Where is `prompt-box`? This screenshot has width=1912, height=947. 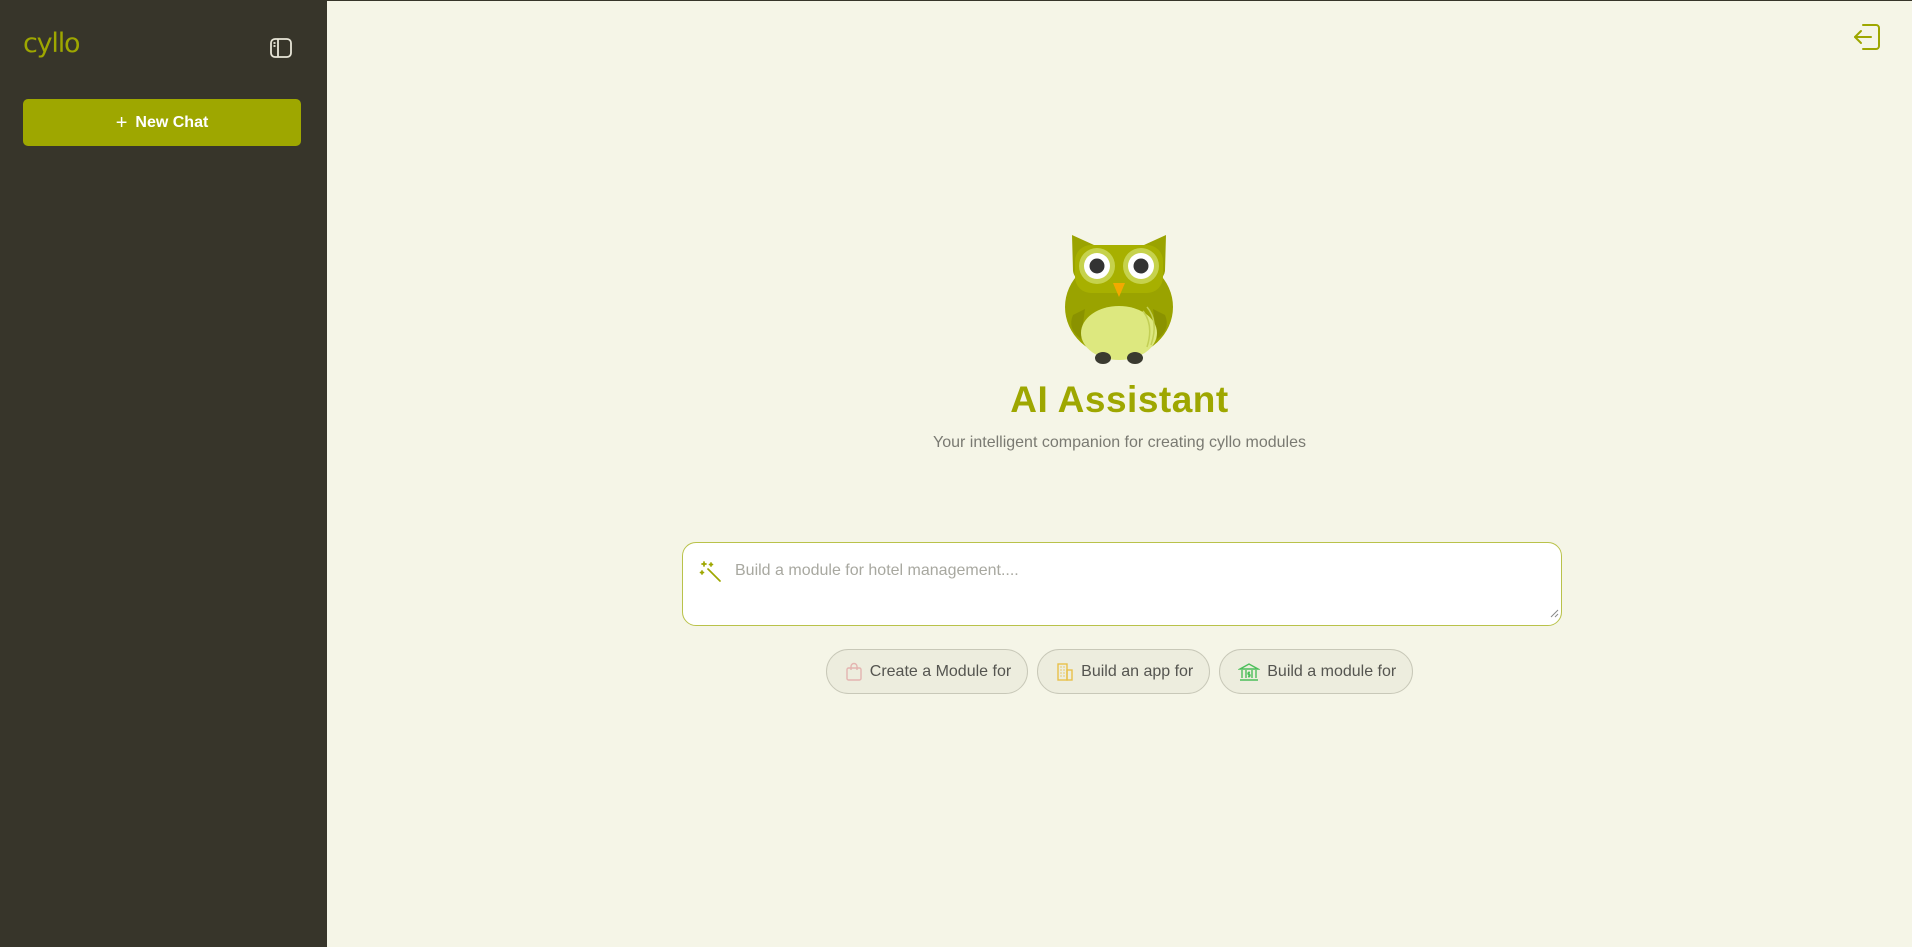
prompt-box is located at coordinates (1122, 584).